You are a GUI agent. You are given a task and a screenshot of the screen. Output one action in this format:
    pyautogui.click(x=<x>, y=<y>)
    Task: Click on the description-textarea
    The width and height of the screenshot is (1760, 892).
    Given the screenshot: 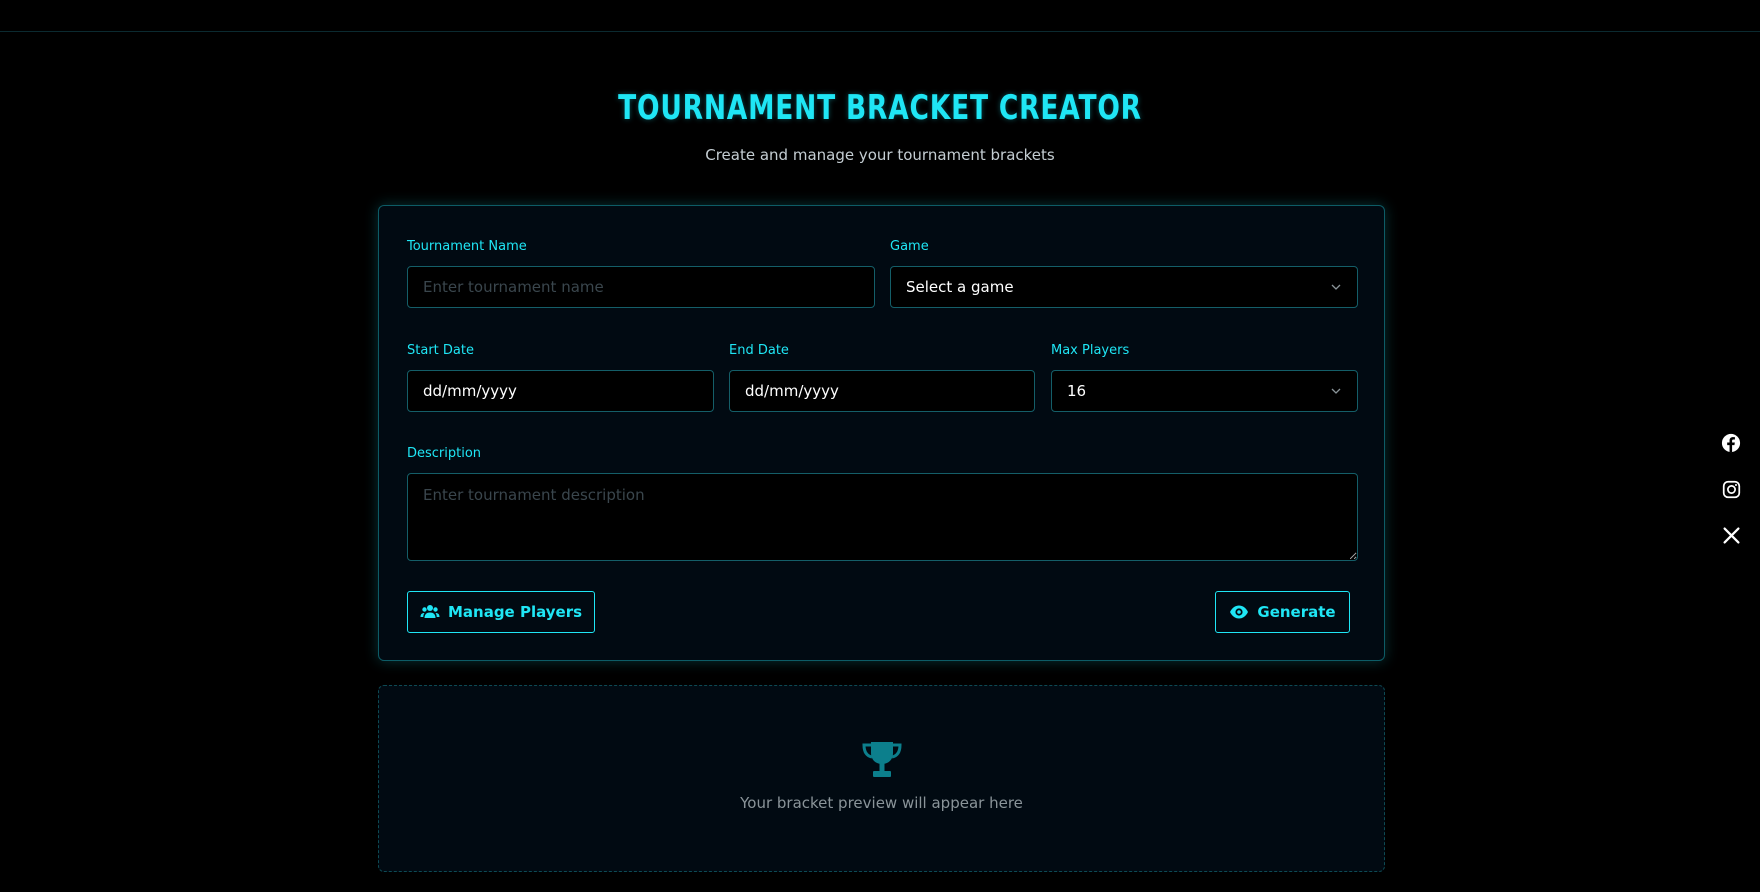 What is the action you would take?
    pyautogui.click(x=882, y=517)
    